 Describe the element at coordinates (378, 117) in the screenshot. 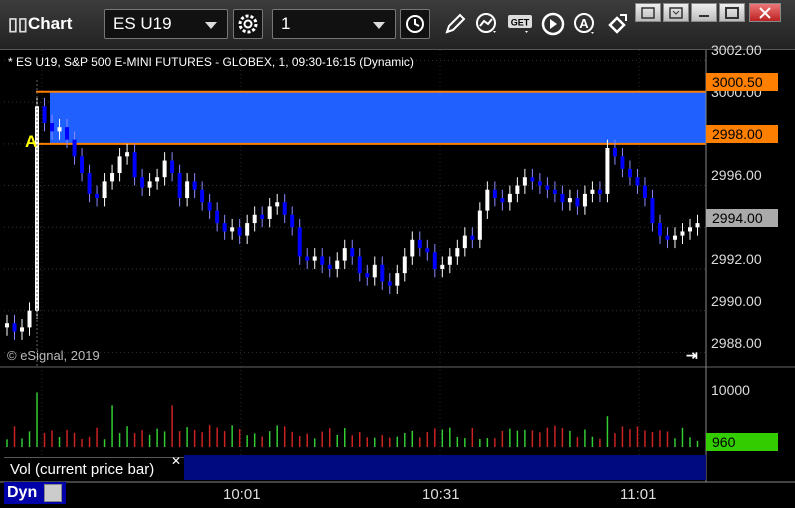

I see `price-zone-rectangle` at that location.